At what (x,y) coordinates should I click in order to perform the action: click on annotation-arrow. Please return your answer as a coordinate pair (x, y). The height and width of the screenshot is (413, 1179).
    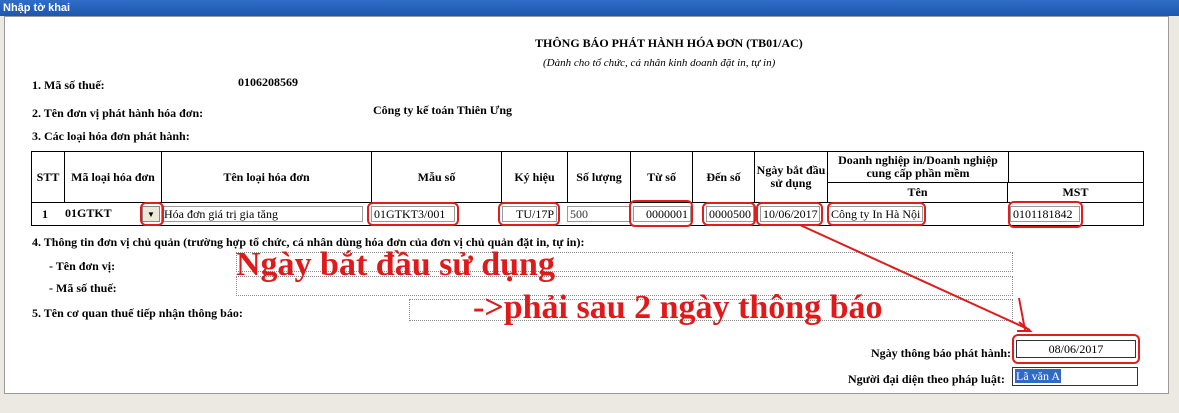
    Looking at the image, I should click on (916, 278).